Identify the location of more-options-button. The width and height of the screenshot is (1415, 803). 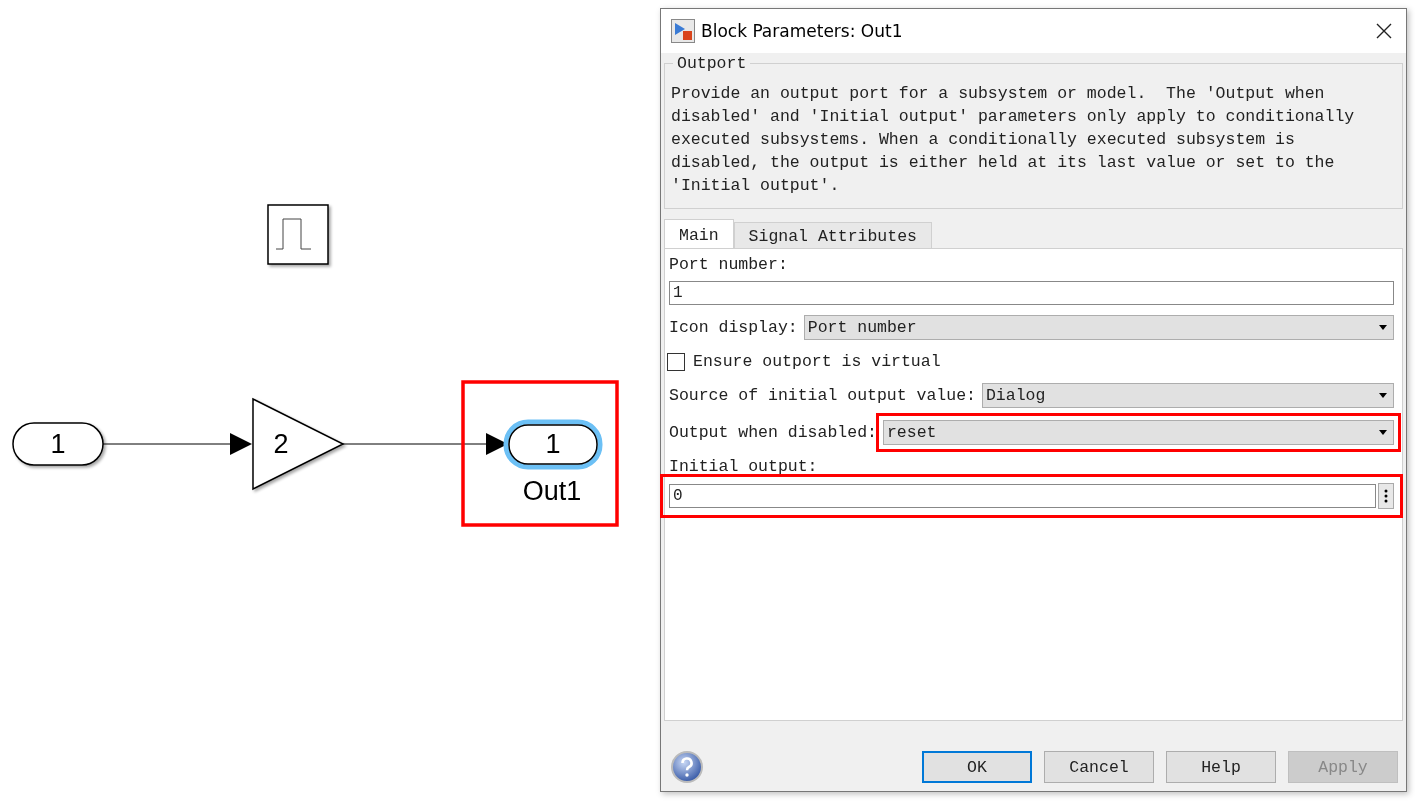
(1386, 496).